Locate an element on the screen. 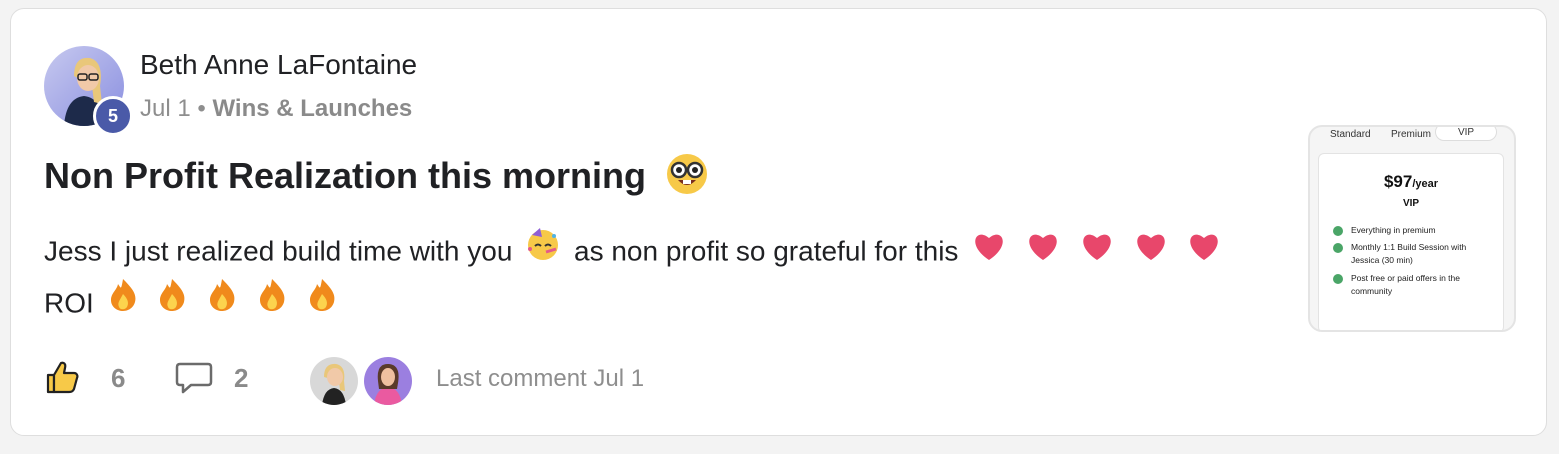 This screenshot has width=1559, height=454. post-actions: 6 2 Last comment Jul 1 is located at coordinates (394, 381).